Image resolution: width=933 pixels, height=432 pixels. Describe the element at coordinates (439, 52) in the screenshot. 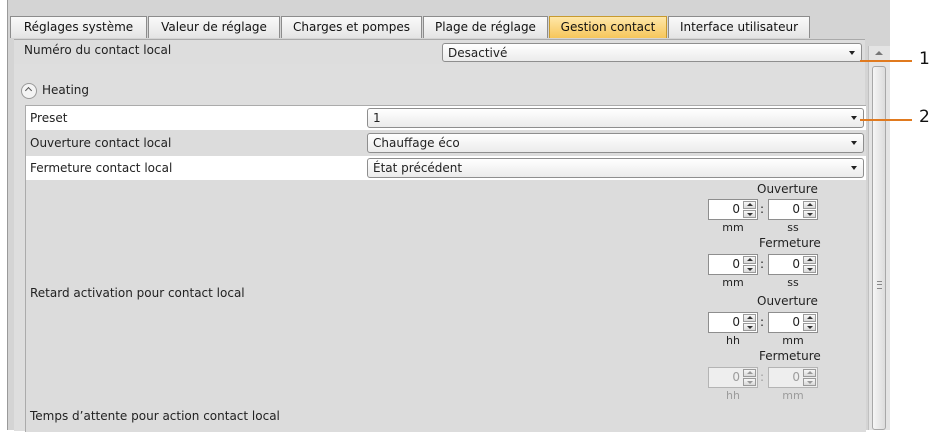

I see `local-contact-row: Numéro du contact local Desactivé` at that location.